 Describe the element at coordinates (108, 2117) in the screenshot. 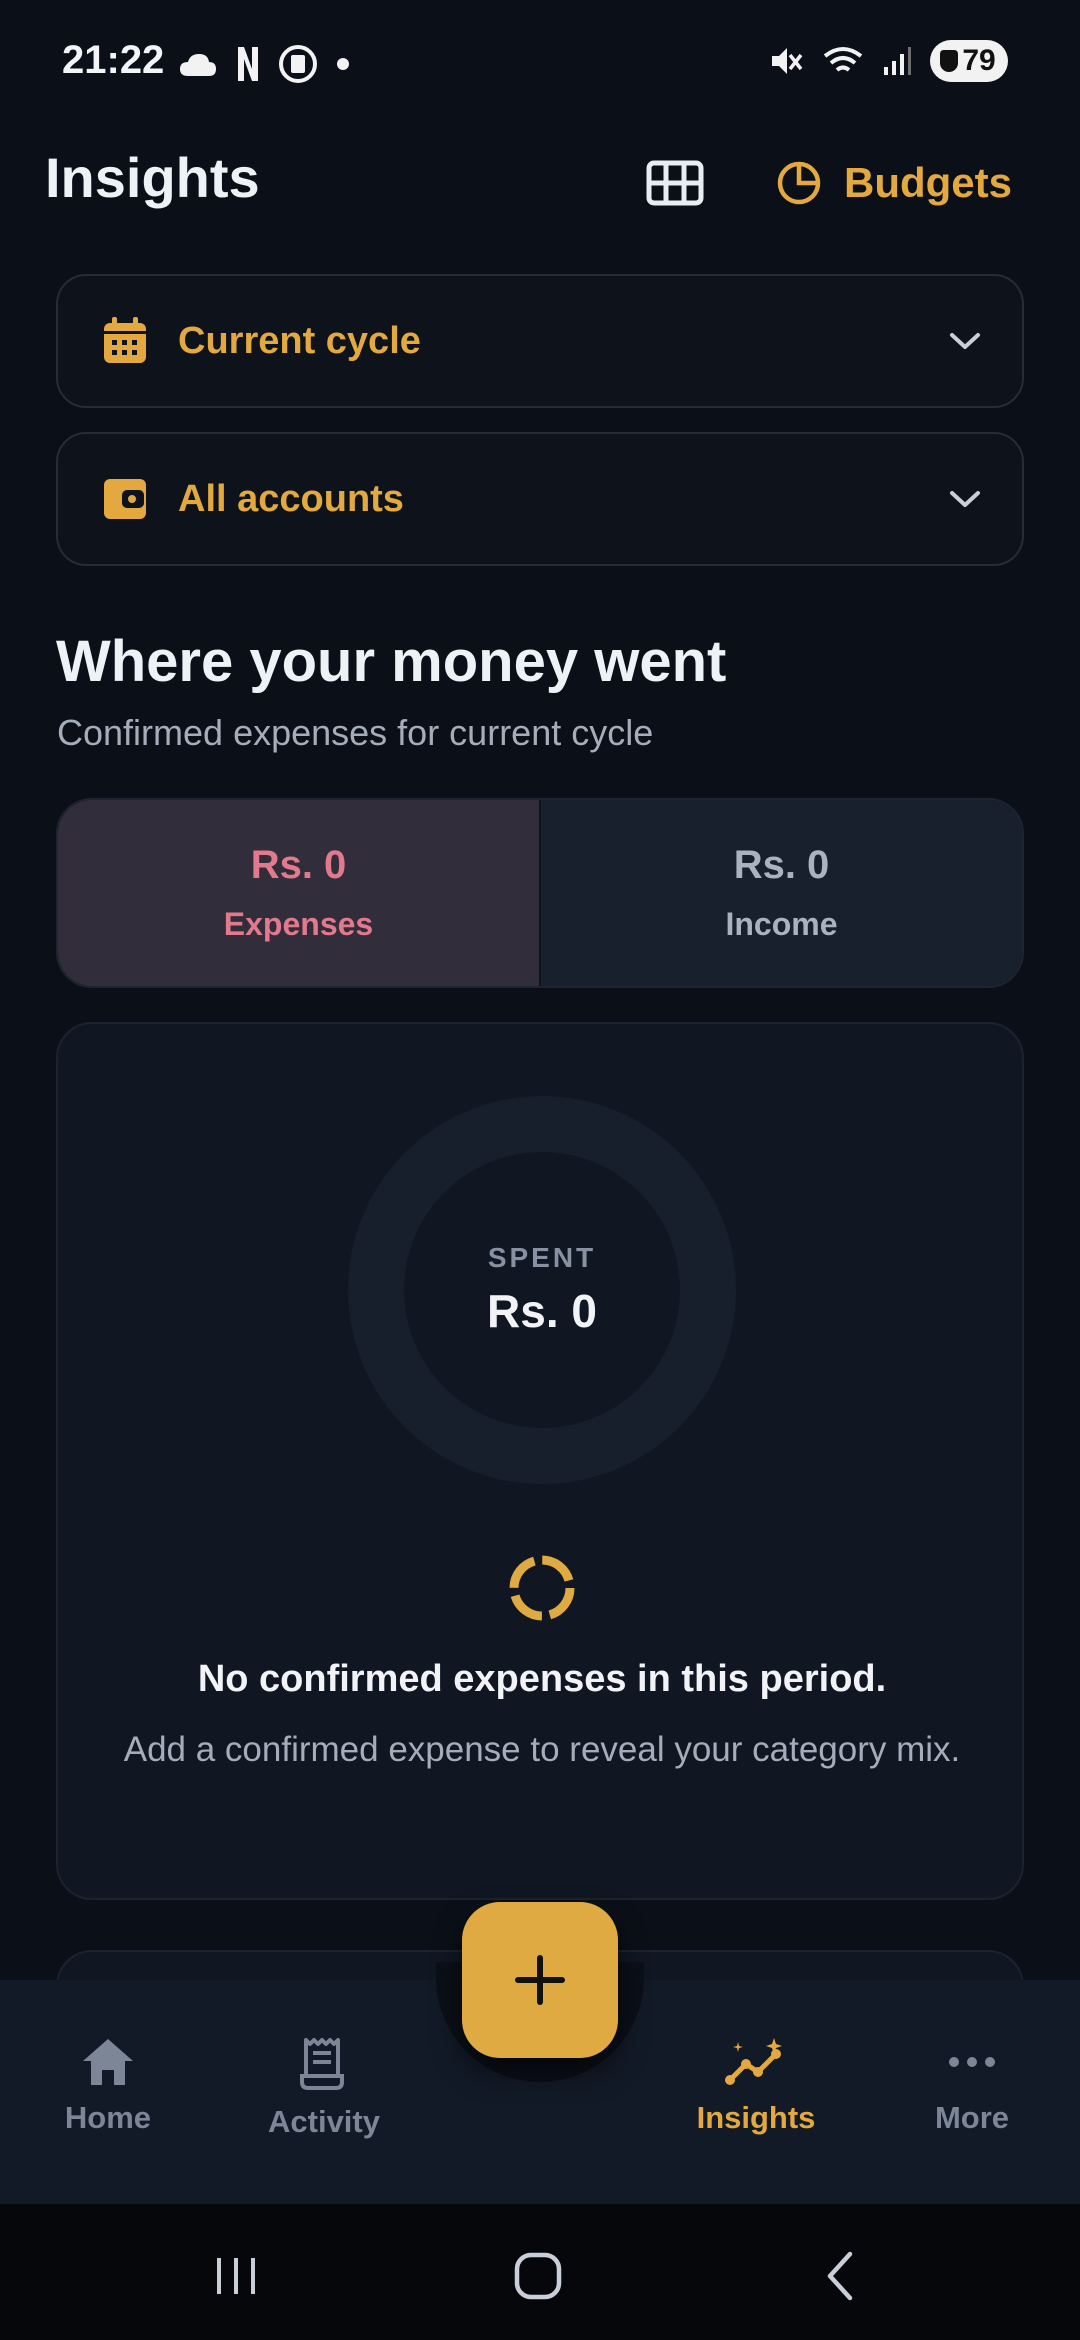

I see `nav-home-label: Home` at that location.